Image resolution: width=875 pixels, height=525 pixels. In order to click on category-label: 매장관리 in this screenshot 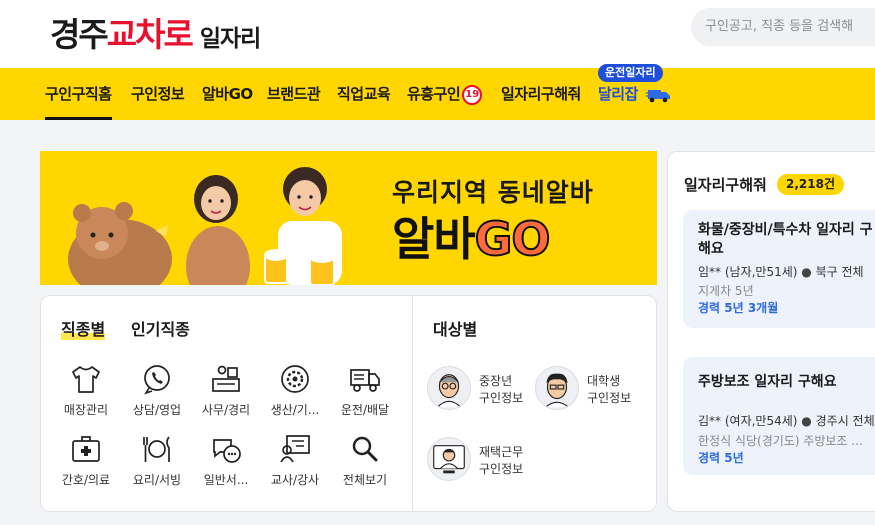, I will do `click(86, 410)`.